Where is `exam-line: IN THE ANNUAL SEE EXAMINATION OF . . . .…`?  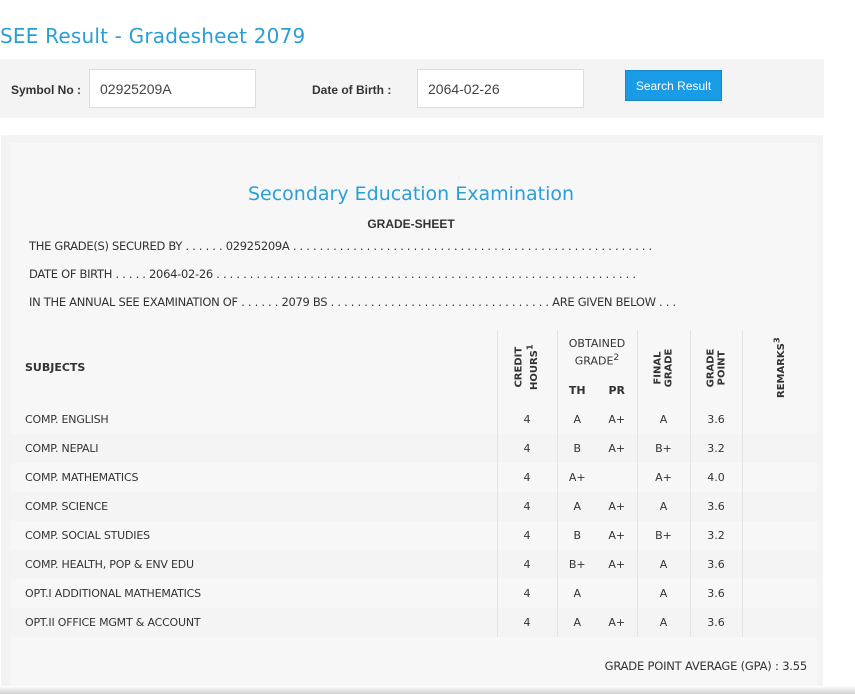 exam-line: IN THE ANNUAL SEE EXAMINATION OF . . . .… is located at coordinates (352, 302).